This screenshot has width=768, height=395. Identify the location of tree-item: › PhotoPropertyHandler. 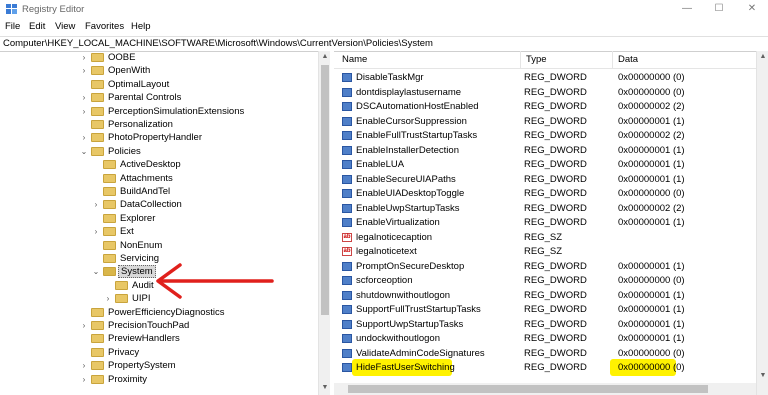
(159, 137).